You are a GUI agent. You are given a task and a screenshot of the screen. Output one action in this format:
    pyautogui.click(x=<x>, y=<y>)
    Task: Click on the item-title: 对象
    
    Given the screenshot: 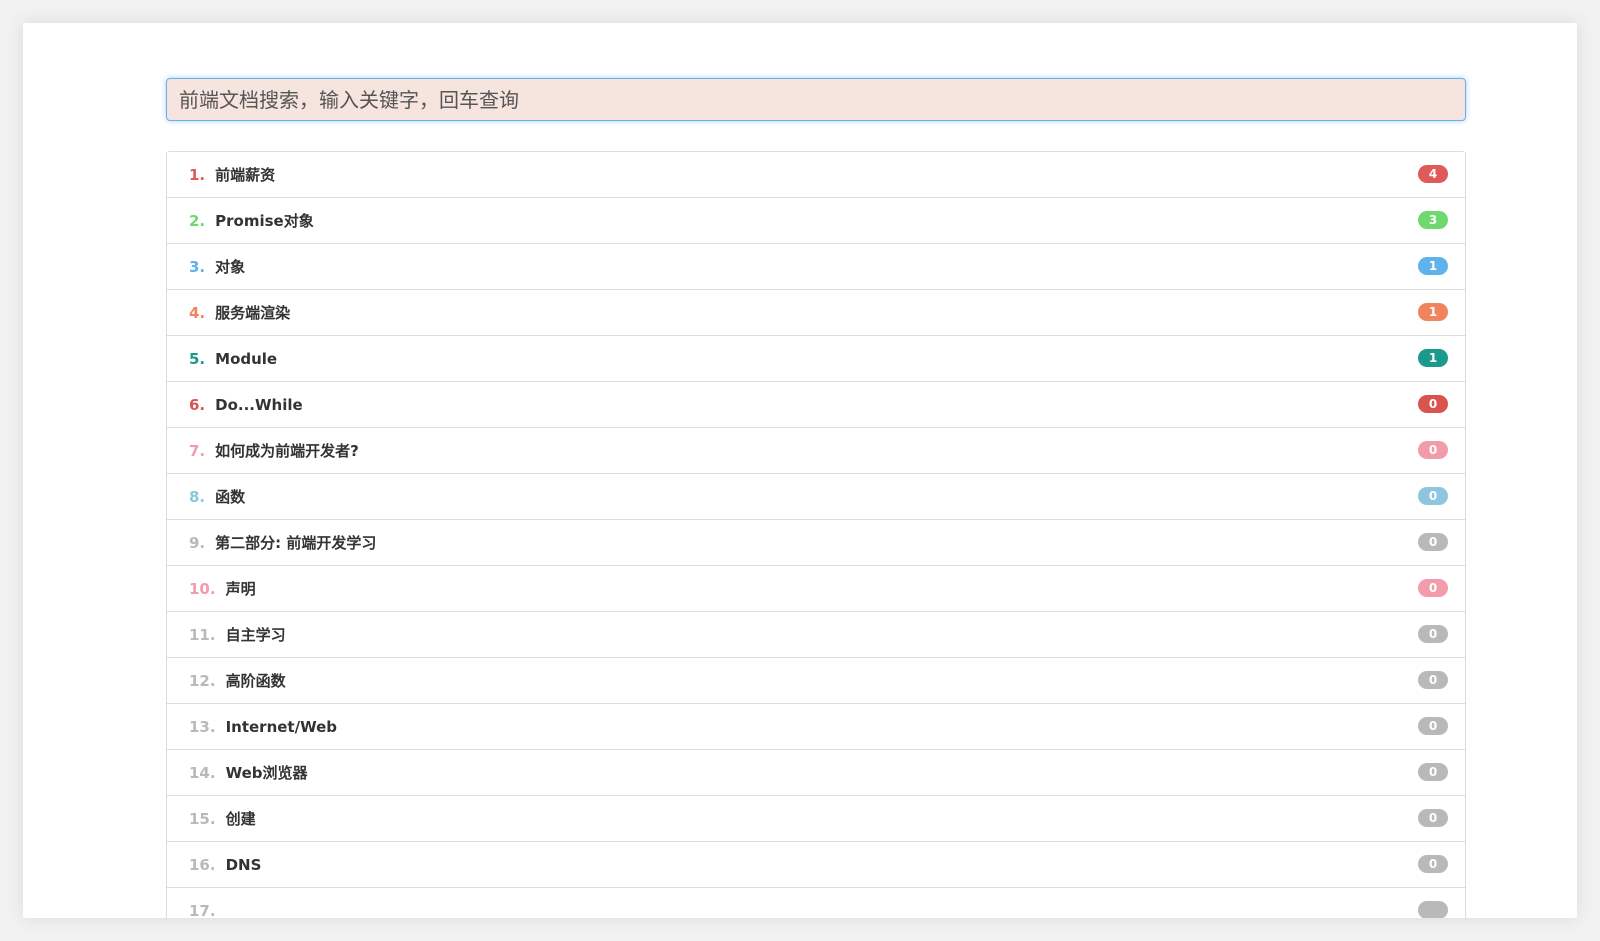 What is the action you would take?
    pyautogui.click(x=230, y=267)
    